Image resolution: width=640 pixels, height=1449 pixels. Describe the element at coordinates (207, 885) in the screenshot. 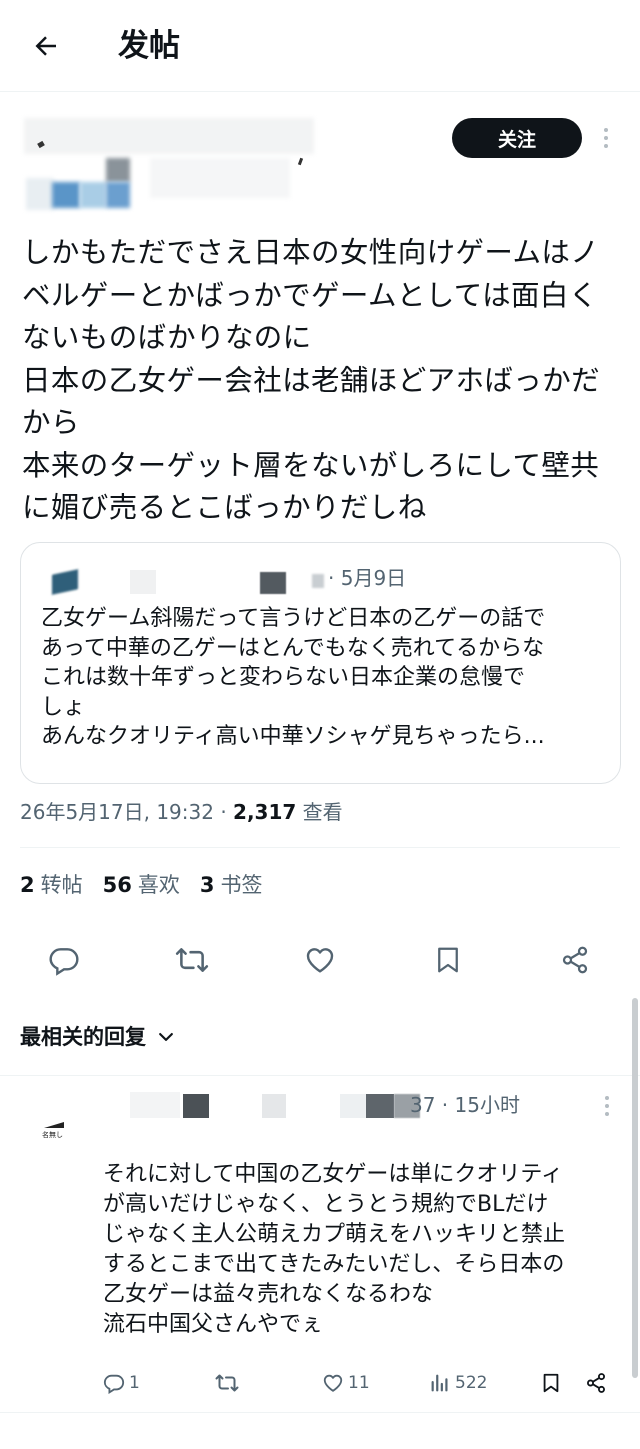

I see `bookmarks-count: 3` at that location.